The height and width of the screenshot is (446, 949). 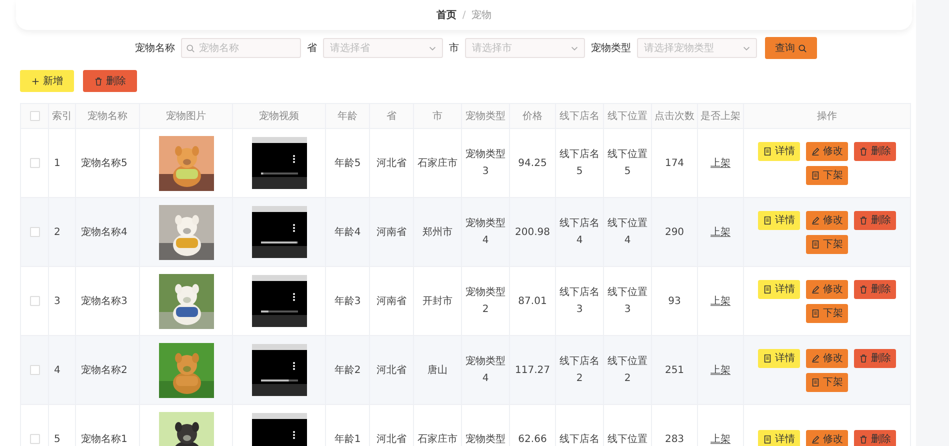 I want to click on clicks-cell-text: 283, so click(x=674, y=439).